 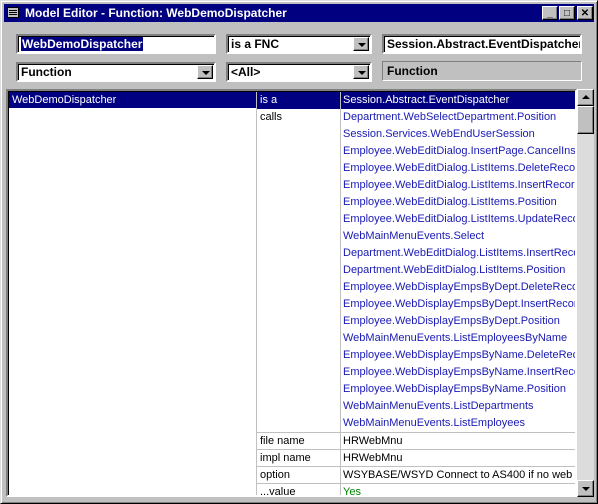 I want to click on value-cell: WSYBASE/WSYD Connect to AS400 if no web, so click(x=458, y=474).